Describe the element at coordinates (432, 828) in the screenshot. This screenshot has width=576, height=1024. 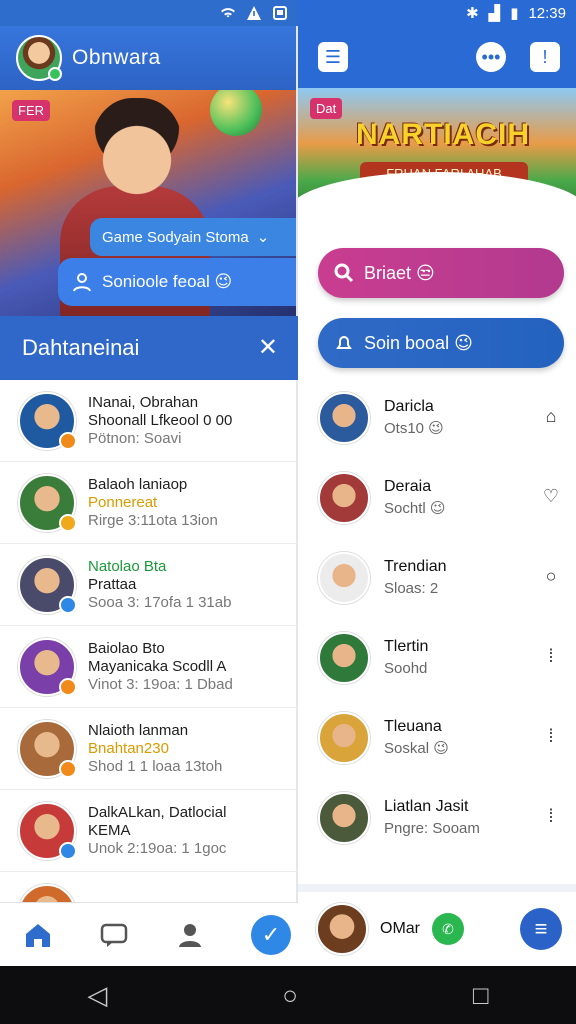
I see `contact-sub: Pngre: Sooam` at that location.